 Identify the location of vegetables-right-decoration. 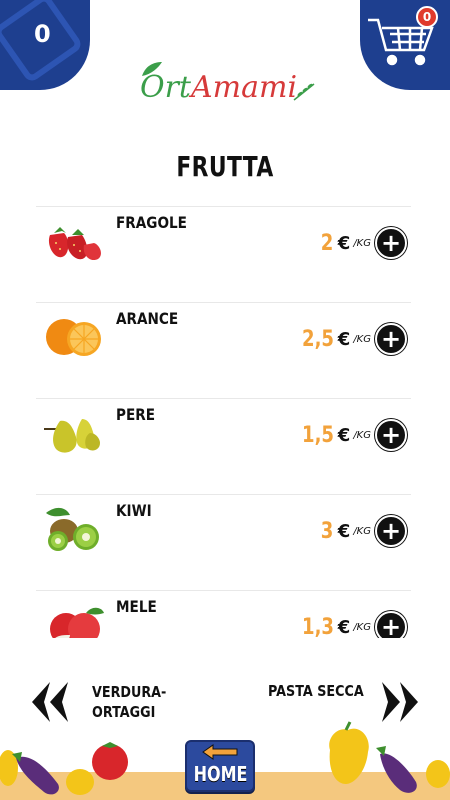
(389, 757).